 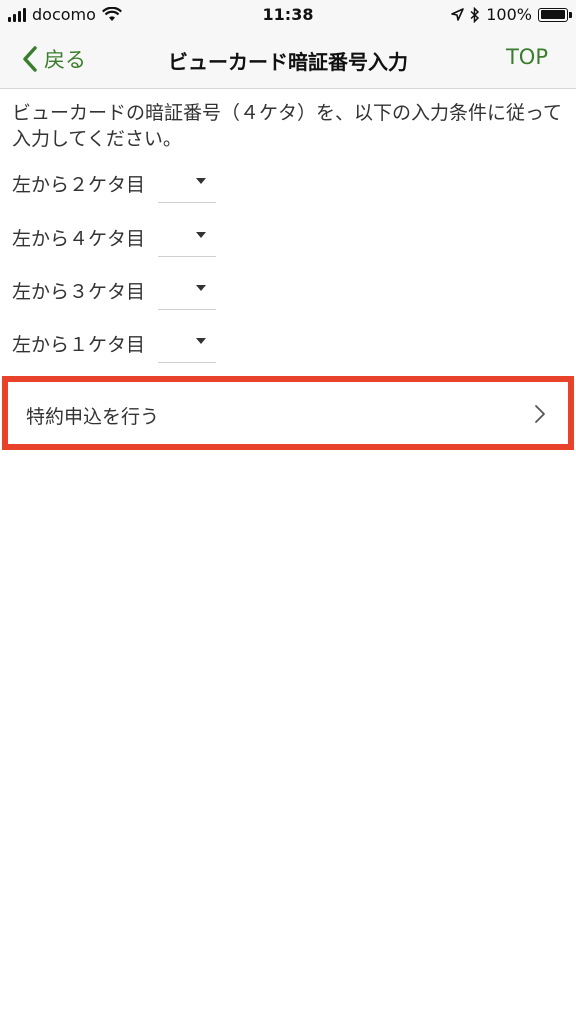 What do you see at coordinates (79, 292) in the screenshot?
I see `digit-label: 左から３ケタ目` at bounding box center [79, 292].